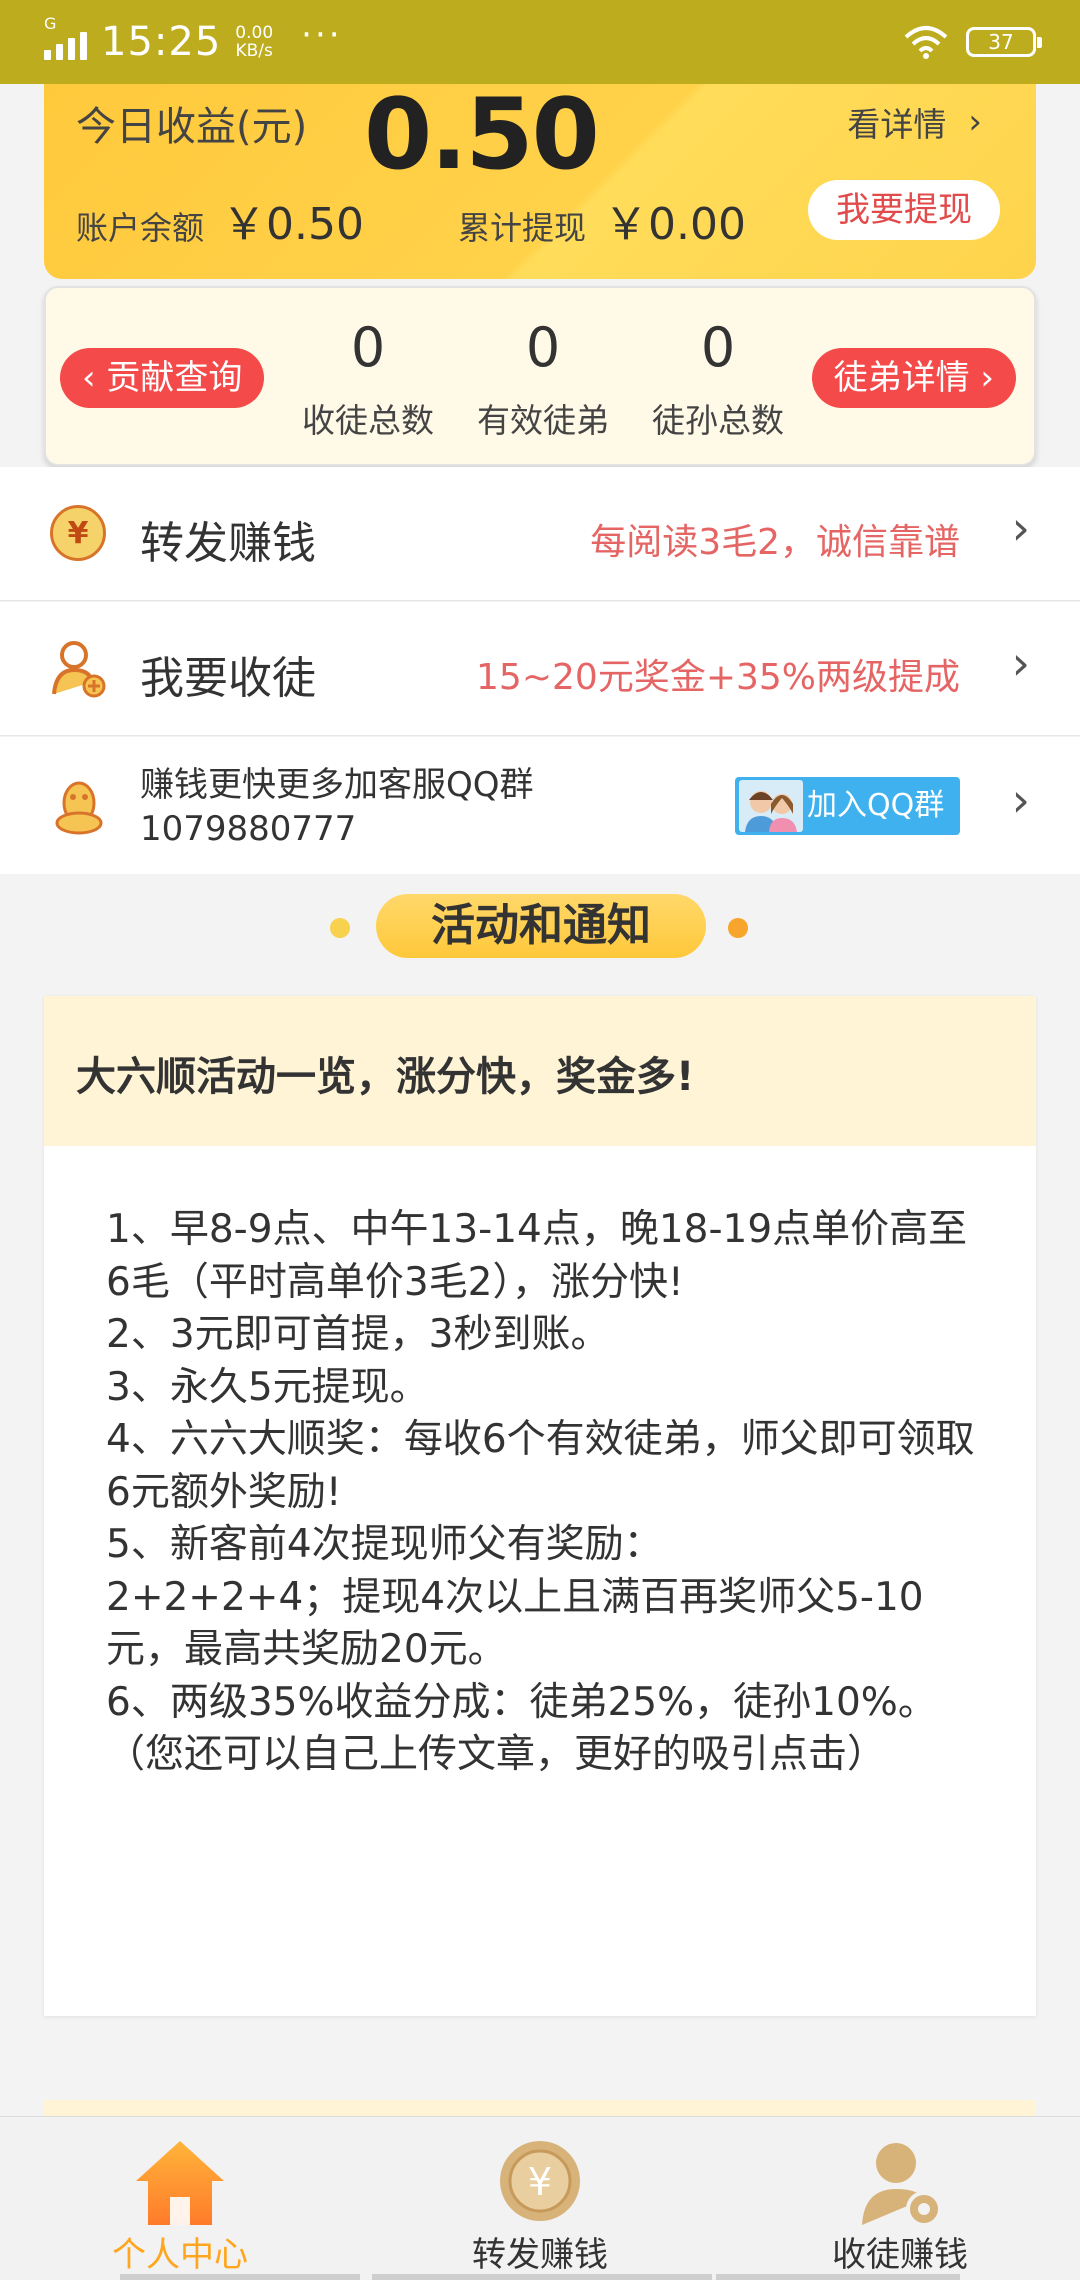 The height and width of the screenshot is (2280, 1080). I want to click on activity-section-title: 活动和通知, so click(541, 926).